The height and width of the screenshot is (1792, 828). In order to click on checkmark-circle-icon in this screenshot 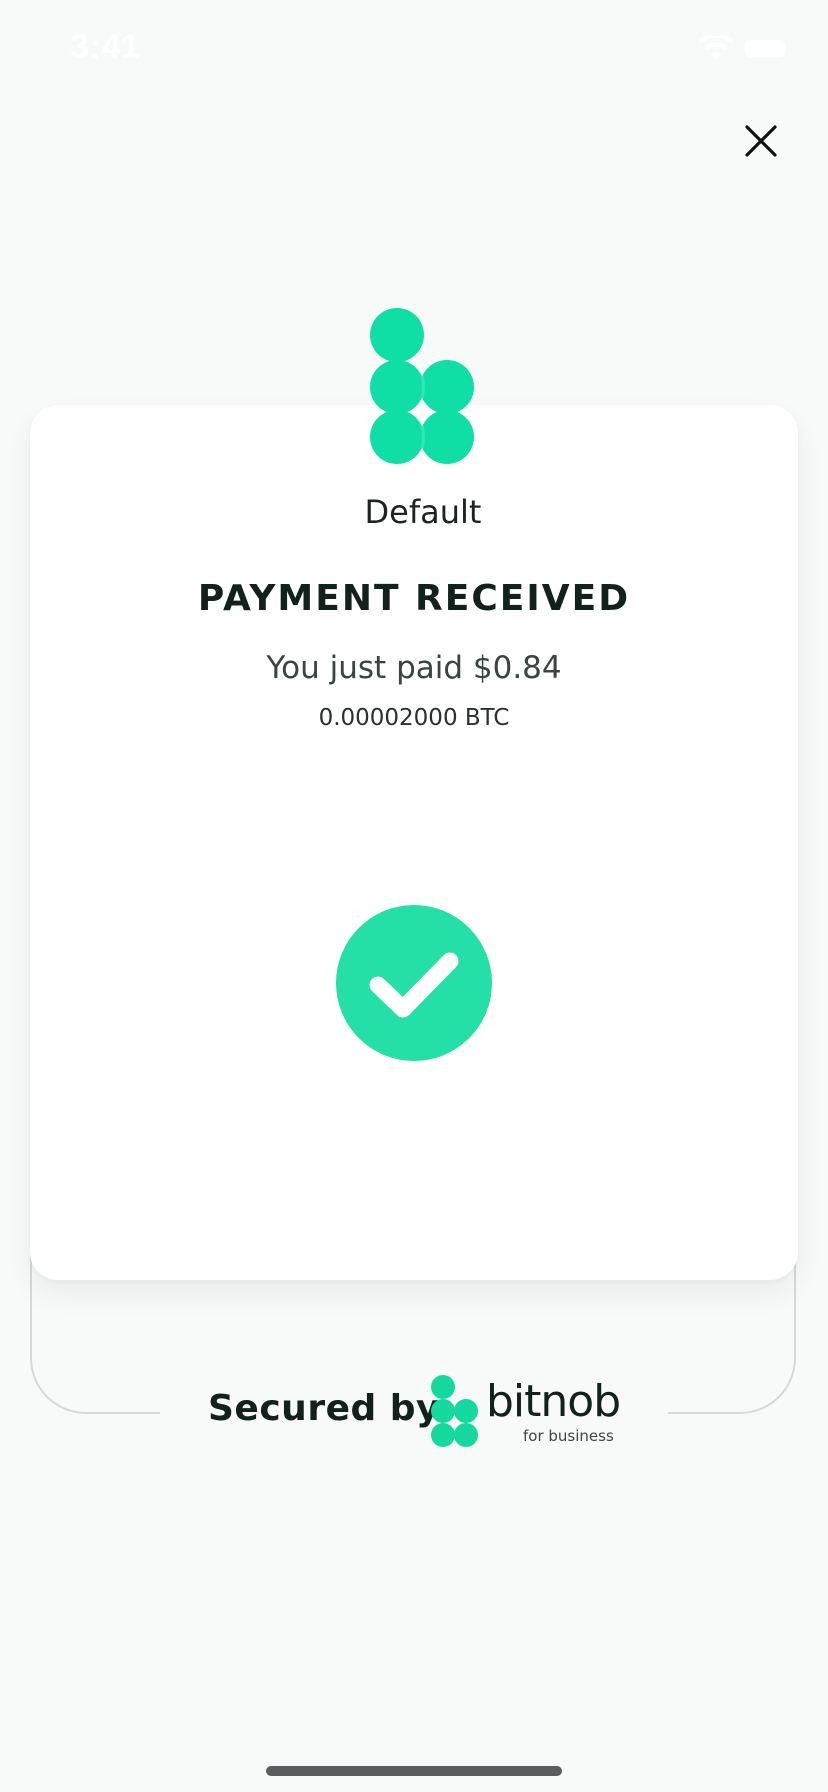, I will do `click(414, 983)`.